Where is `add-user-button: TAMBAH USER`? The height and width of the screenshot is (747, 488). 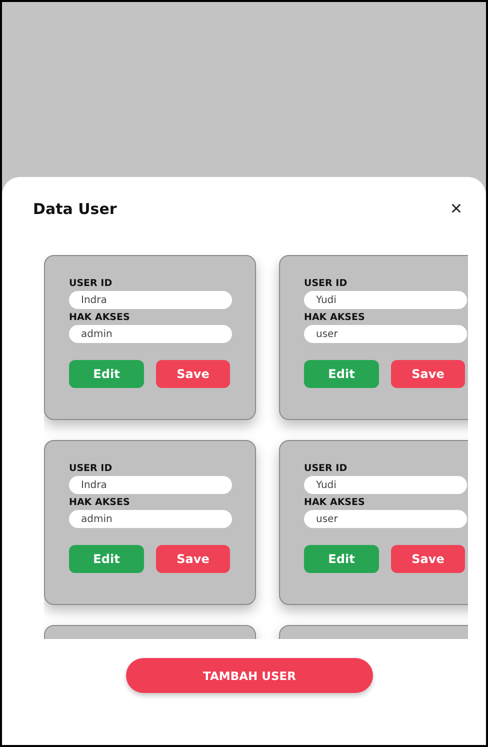
add-user-button: TAMBAH USER is located at coordinates (249, 675).